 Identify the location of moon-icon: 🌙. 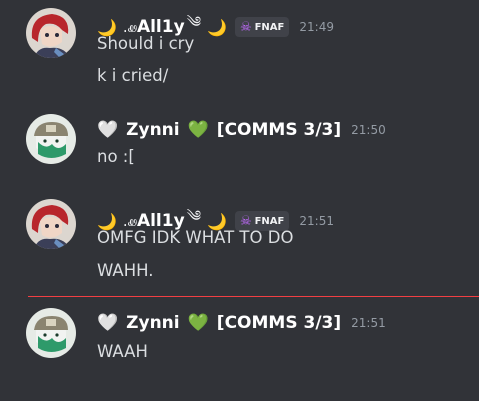
(217, 27).